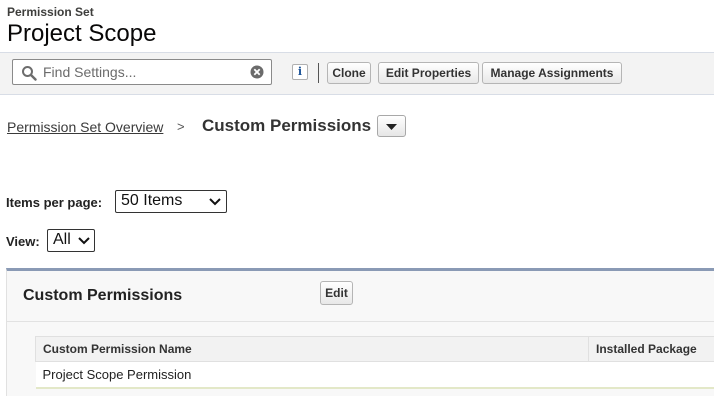 The height and width of the screenshot is (399, 714). What do you see at coordinates (318, 73) in the screenshot?
I see `toolbar-divider` at bounding box center [318, 73].